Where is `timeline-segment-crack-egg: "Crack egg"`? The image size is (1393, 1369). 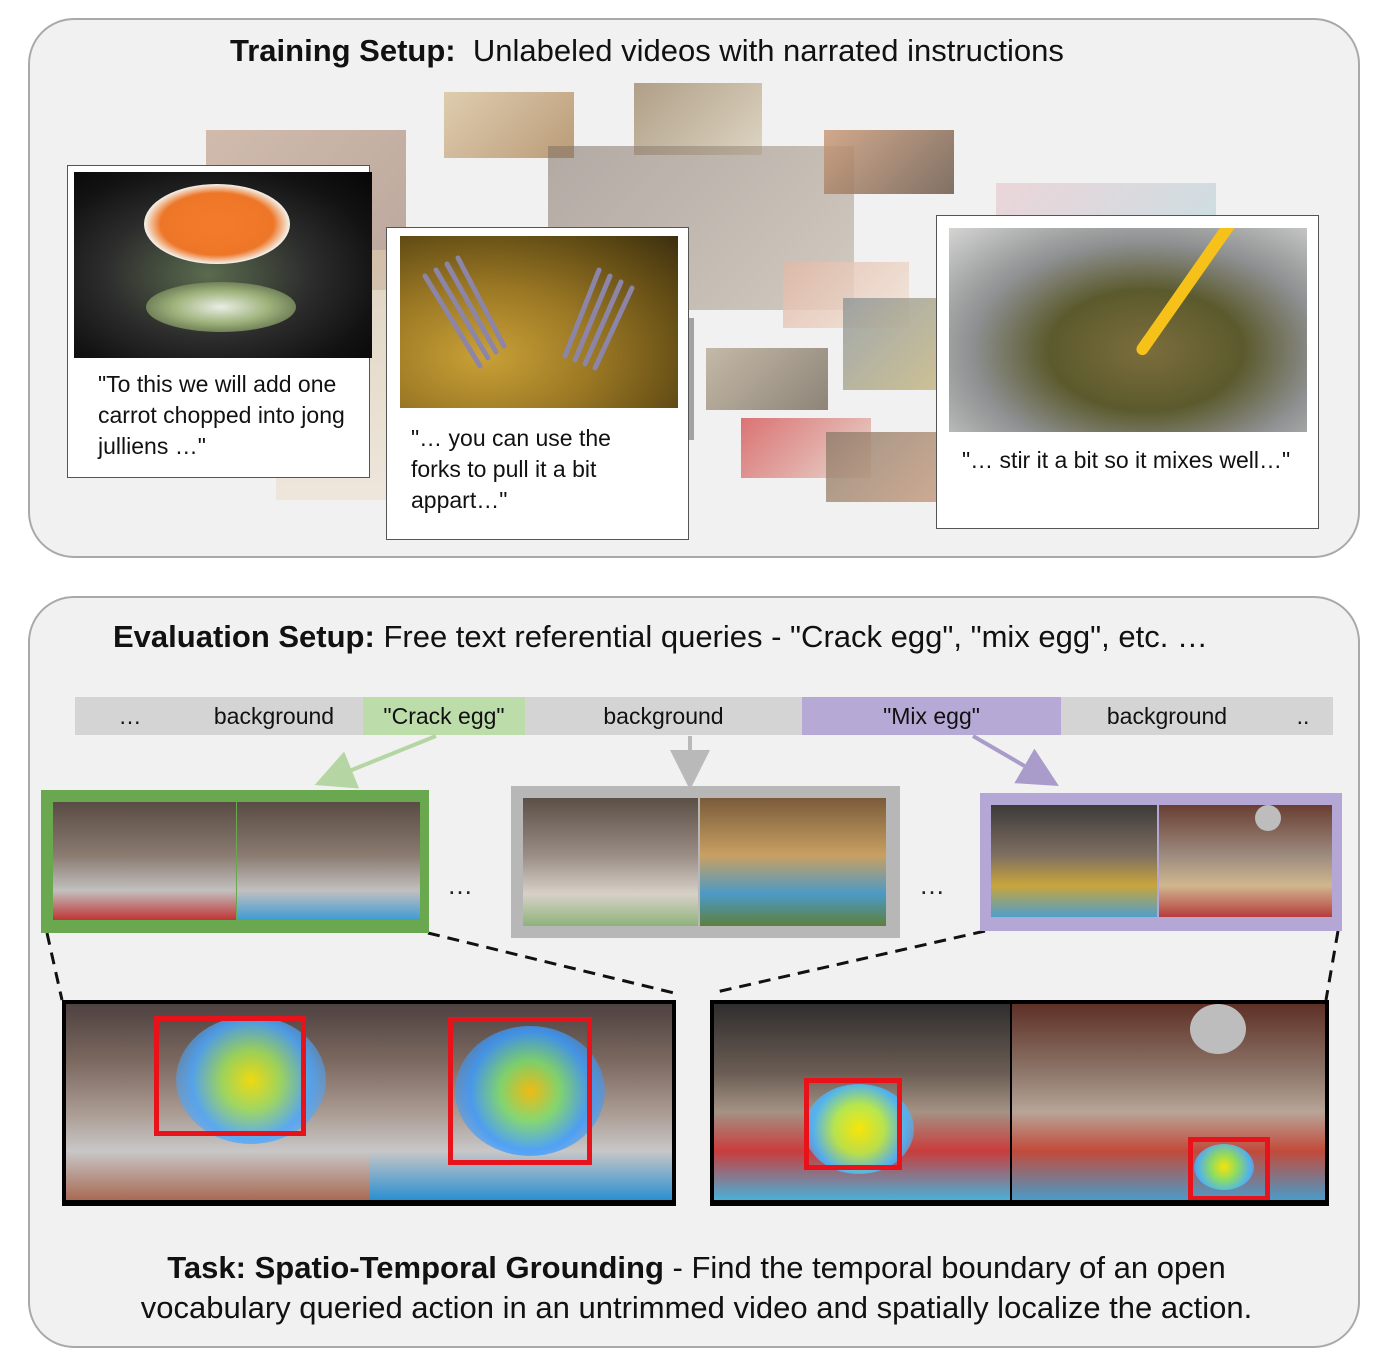 timeline-segment-crack-egg: "Crack egg" is located at coordinates (444, 716).